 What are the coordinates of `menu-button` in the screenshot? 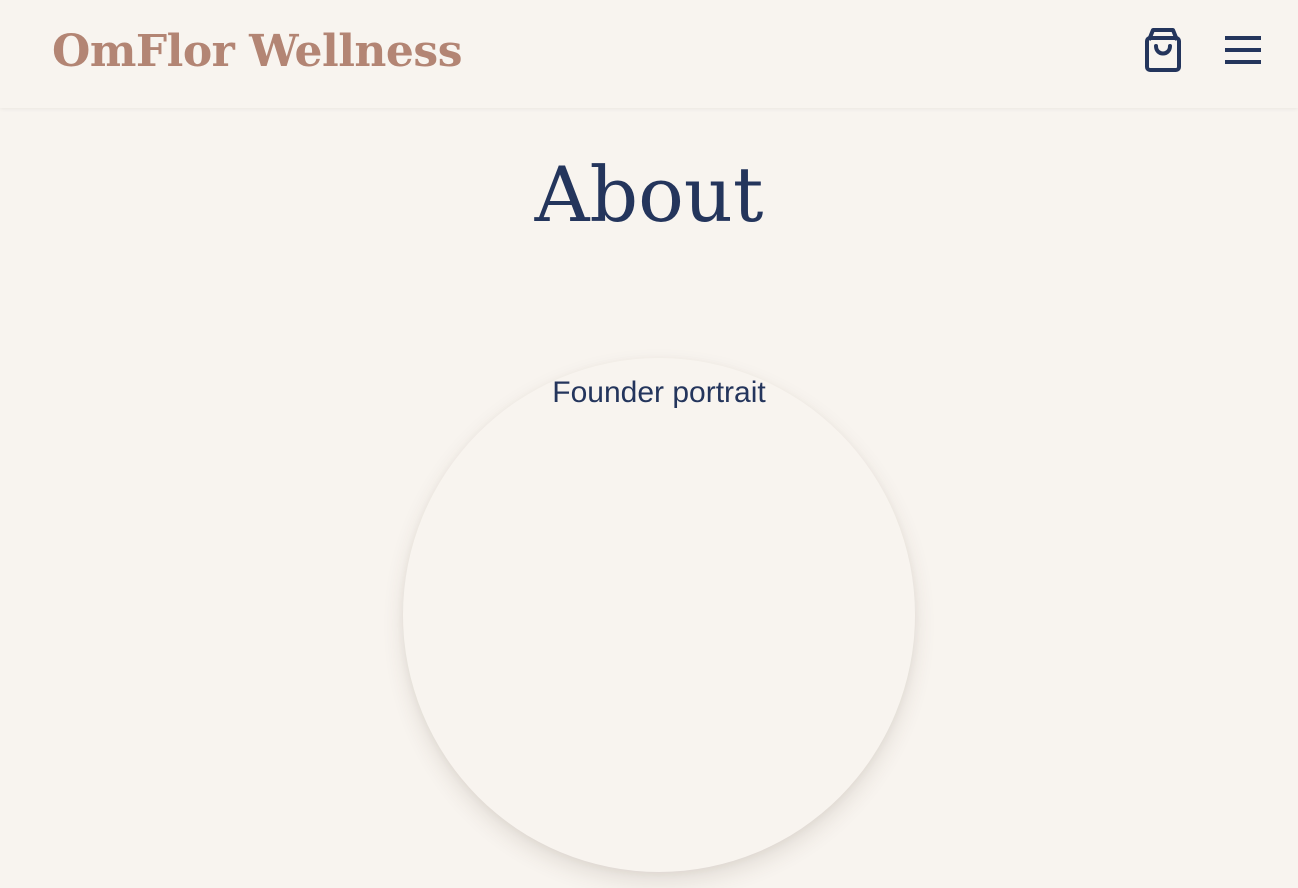 It's located at (1243, 52).